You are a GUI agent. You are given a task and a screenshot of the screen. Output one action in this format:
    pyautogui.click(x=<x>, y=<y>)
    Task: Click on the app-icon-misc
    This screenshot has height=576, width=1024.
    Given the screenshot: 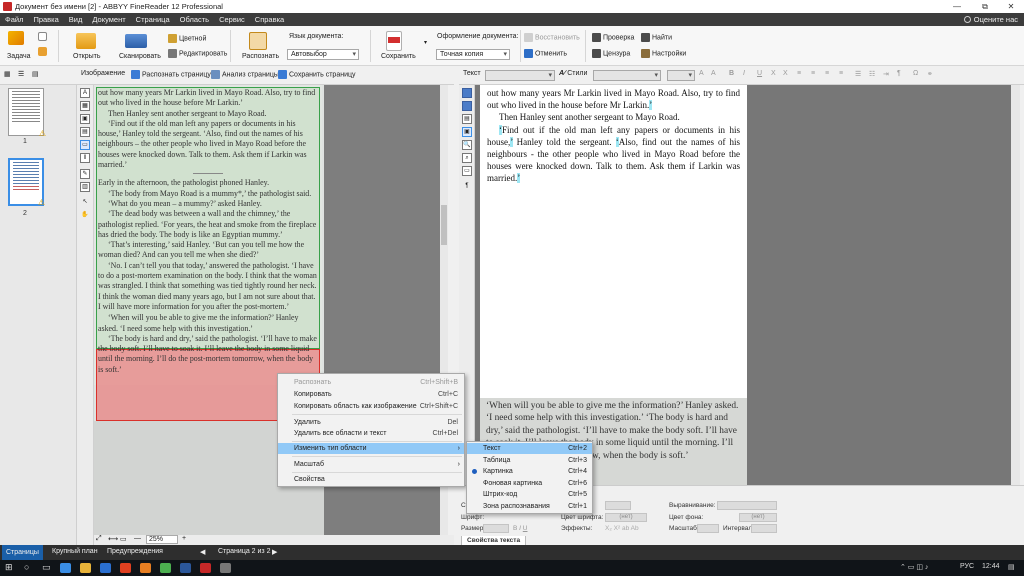 What is the action you would take?
    pyautogui.click(x=225, y=568)
    